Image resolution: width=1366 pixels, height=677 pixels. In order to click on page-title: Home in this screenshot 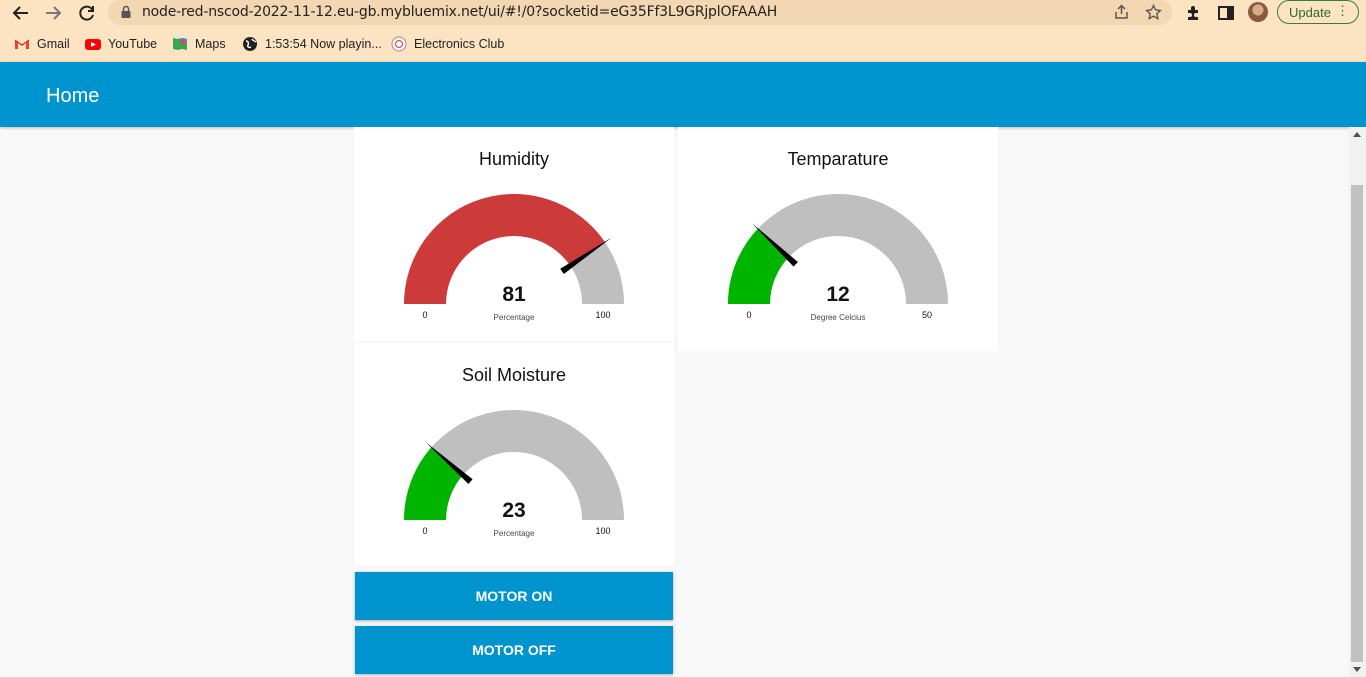, I will do `click(73, 96)`.